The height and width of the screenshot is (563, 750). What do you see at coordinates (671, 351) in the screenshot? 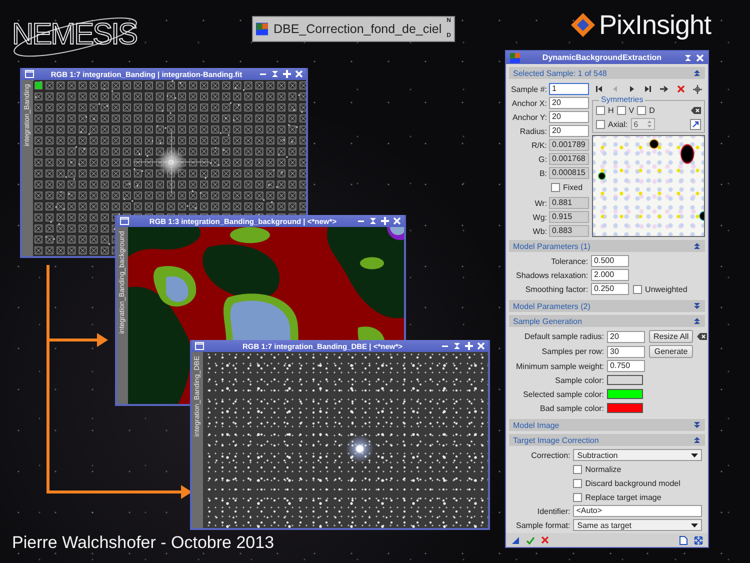
I see `button: Generate` at bounding box center [671, 351].